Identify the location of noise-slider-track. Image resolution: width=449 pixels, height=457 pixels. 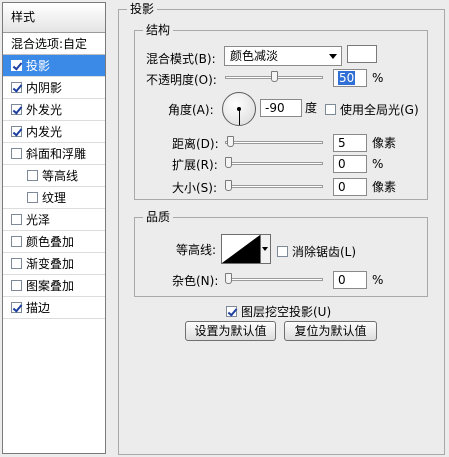
(274, 279).